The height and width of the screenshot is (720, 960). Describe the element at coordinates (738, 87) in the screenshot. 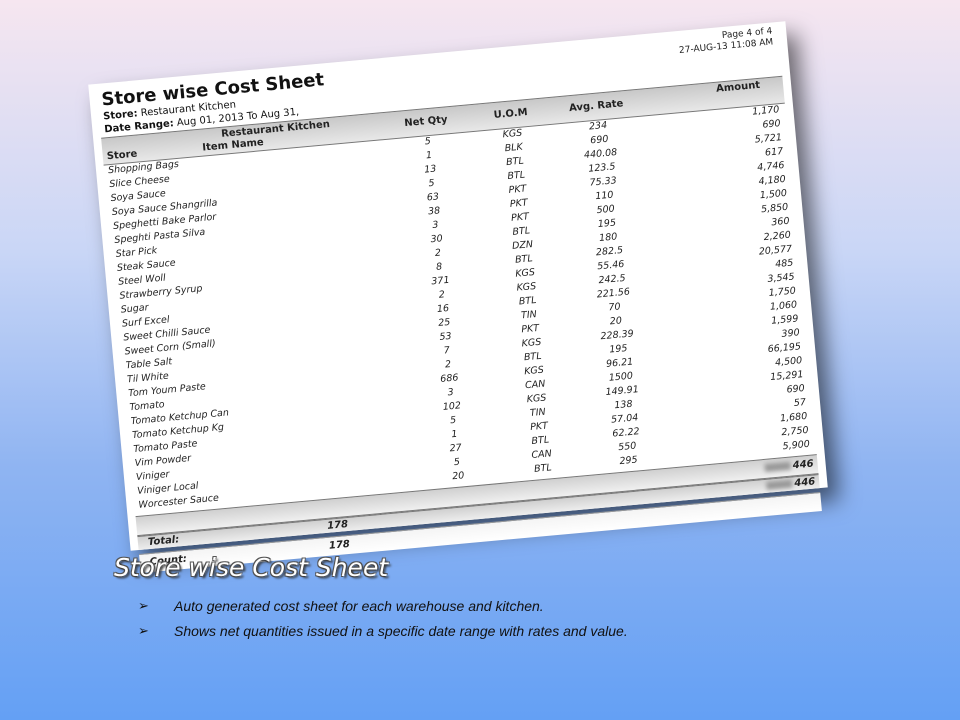

I see `col-amount: Amount` at that location.